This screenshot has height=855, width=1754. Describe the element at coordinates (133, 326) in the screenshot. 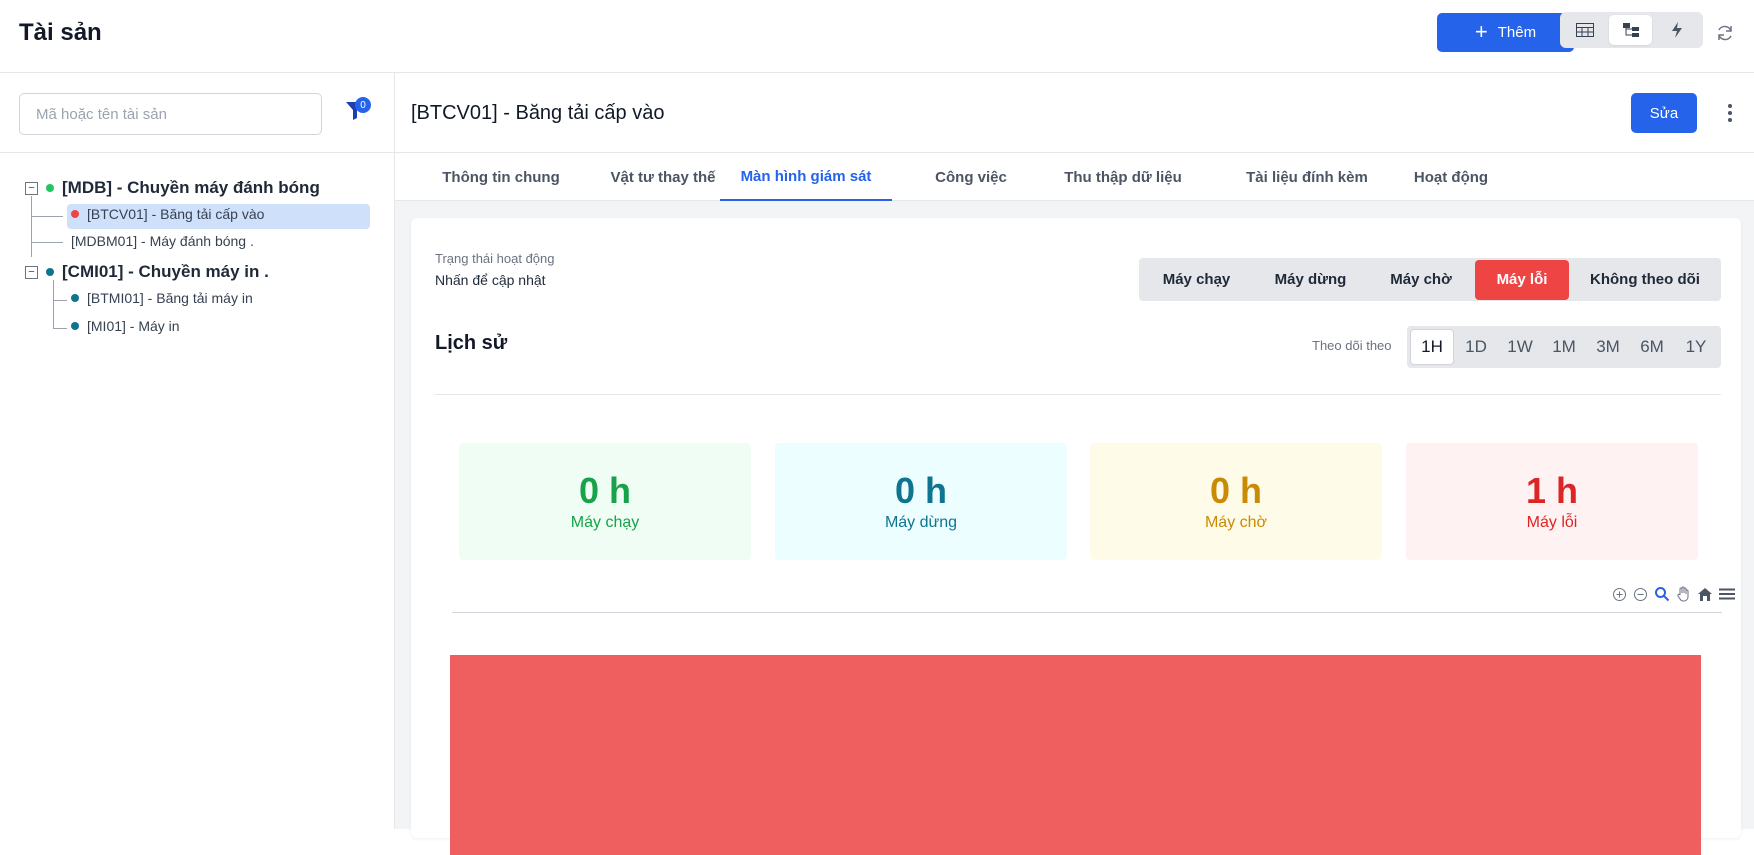

I see `tree-node-label: [MI01] - Máy in` at that location.